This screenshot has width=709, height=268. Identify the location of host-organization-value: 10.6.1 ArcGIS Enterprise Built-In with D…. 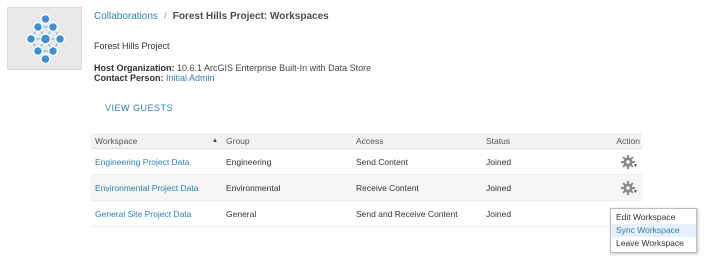
(274, 68).